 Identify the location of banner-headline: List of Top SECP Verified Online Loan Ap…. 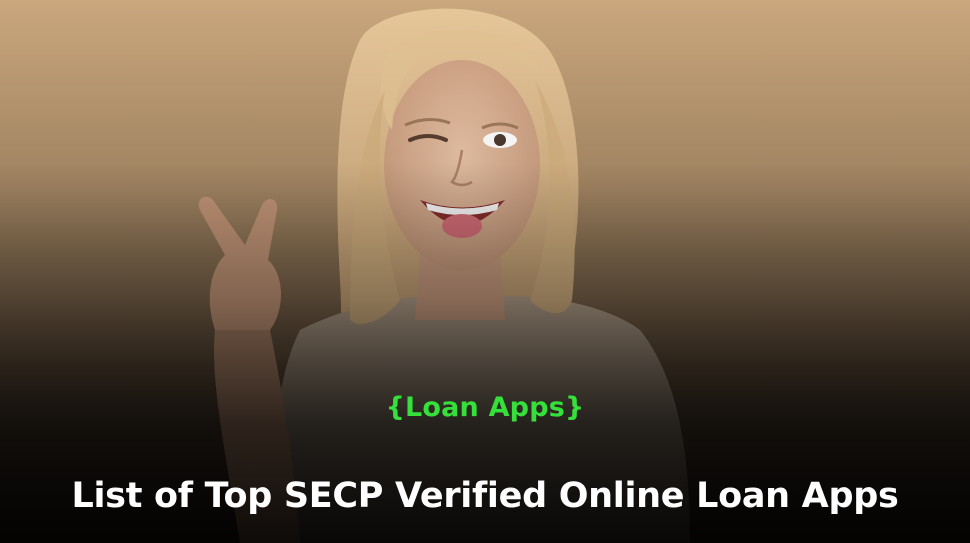
(485, 496).